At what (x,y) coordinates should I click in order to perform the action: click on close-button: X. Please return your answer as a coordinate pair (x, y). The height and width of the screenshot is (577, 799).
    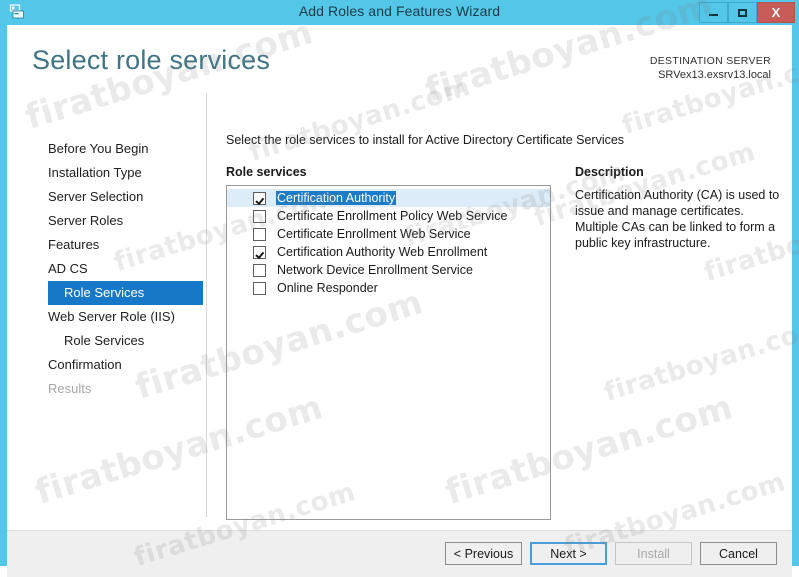
    Looking at the image, I should click on (776, 12).